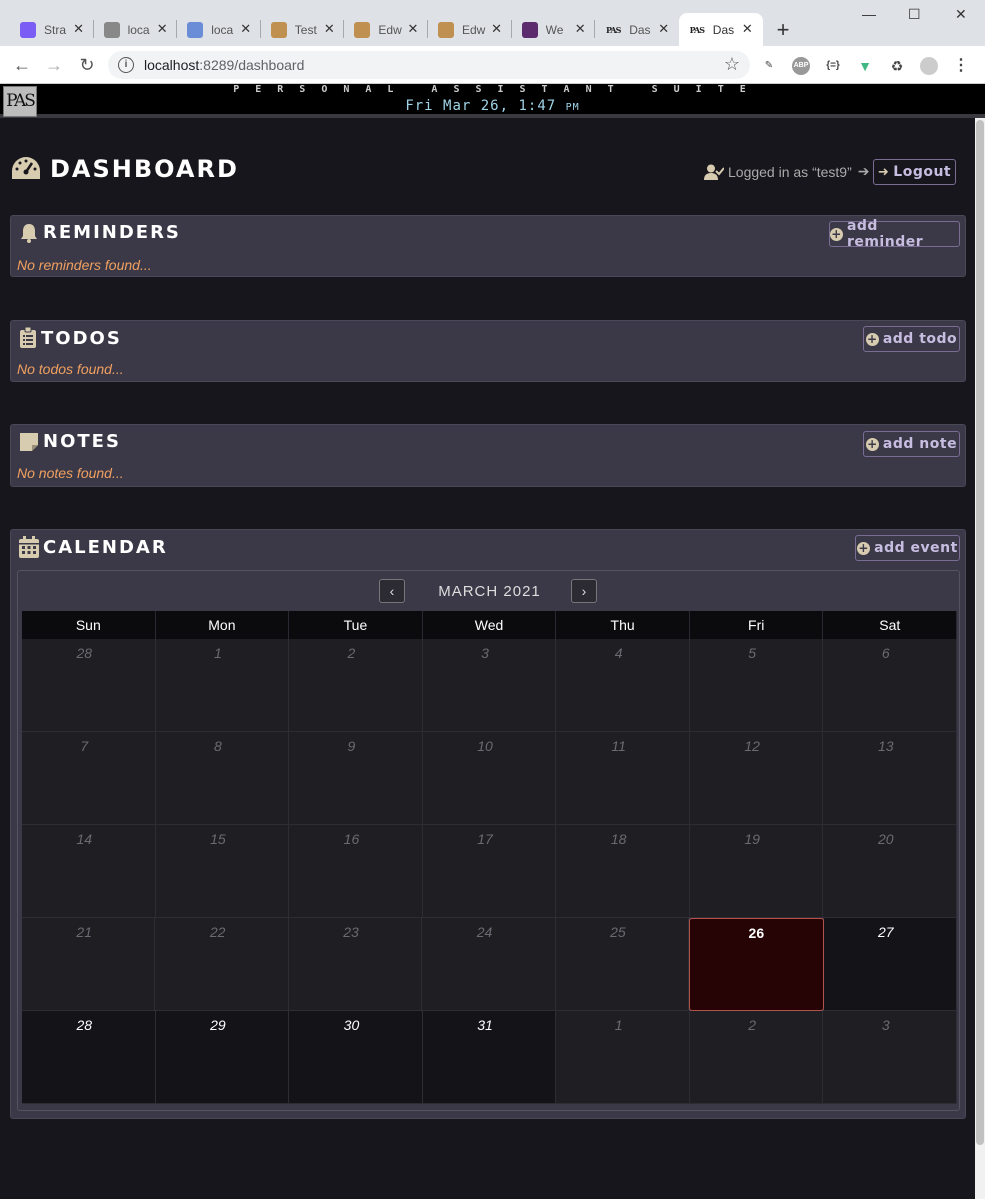  Describe the element at coordinates (54, 65) in the screenshot. I see `forward-icon: →` at that location.